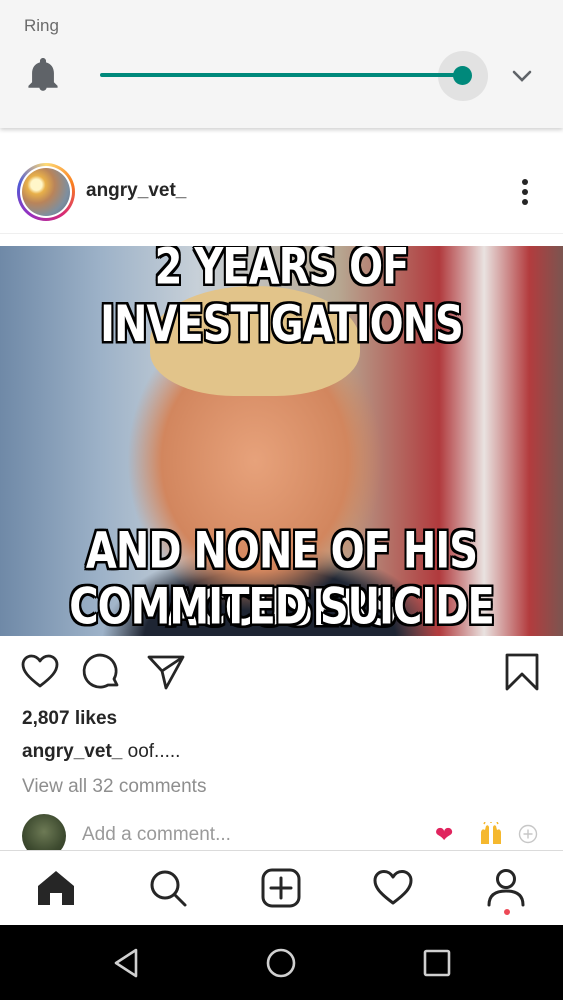  Describe the element at coordinates (281, 75) in the screenshot. I see `volume-slider-track` at that location.